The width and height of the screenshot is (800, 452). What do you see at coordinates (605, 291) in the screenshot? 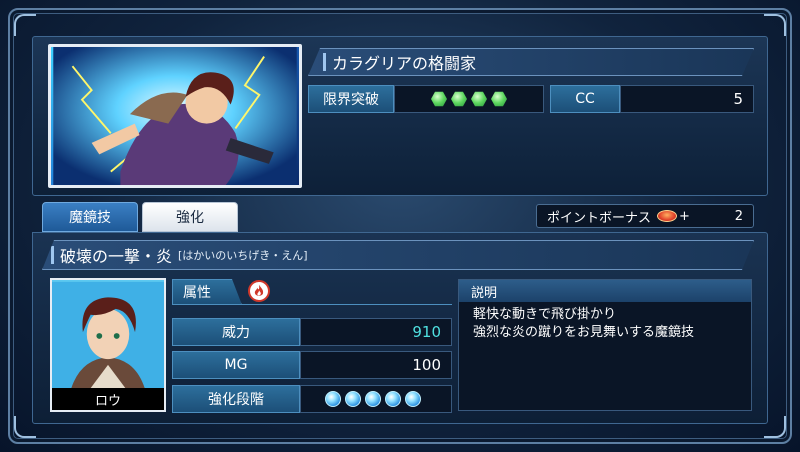
I see `description-label: 説明` at bounding box center [605, 291].